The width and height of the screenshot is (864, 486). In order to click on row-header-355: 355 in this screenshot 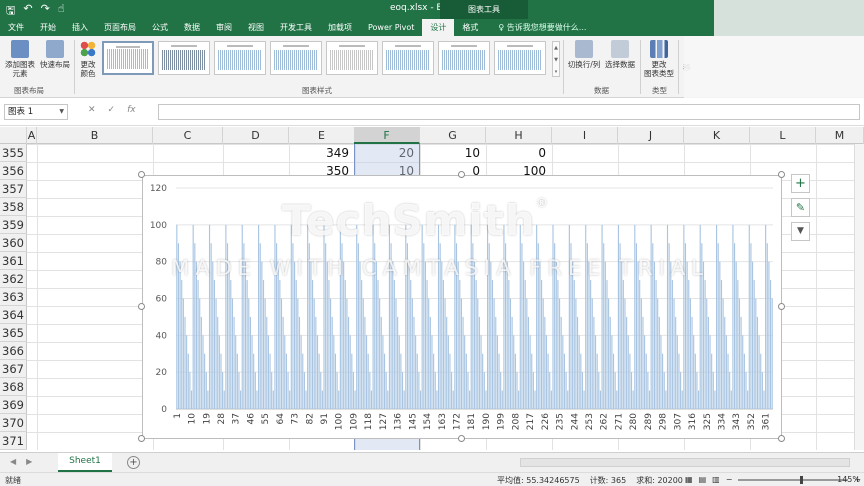, I will do `click(13, 153)`.